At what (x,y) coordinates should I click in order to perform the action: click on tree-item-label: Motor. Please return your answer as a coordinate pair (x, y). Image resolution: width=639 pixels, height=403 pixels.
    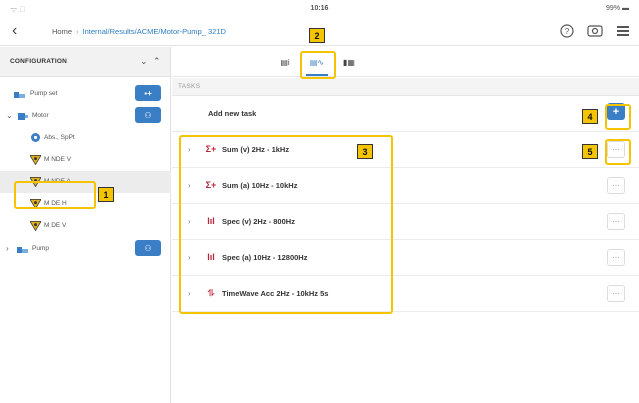
    Looking at the image, I should click on (40, 115).